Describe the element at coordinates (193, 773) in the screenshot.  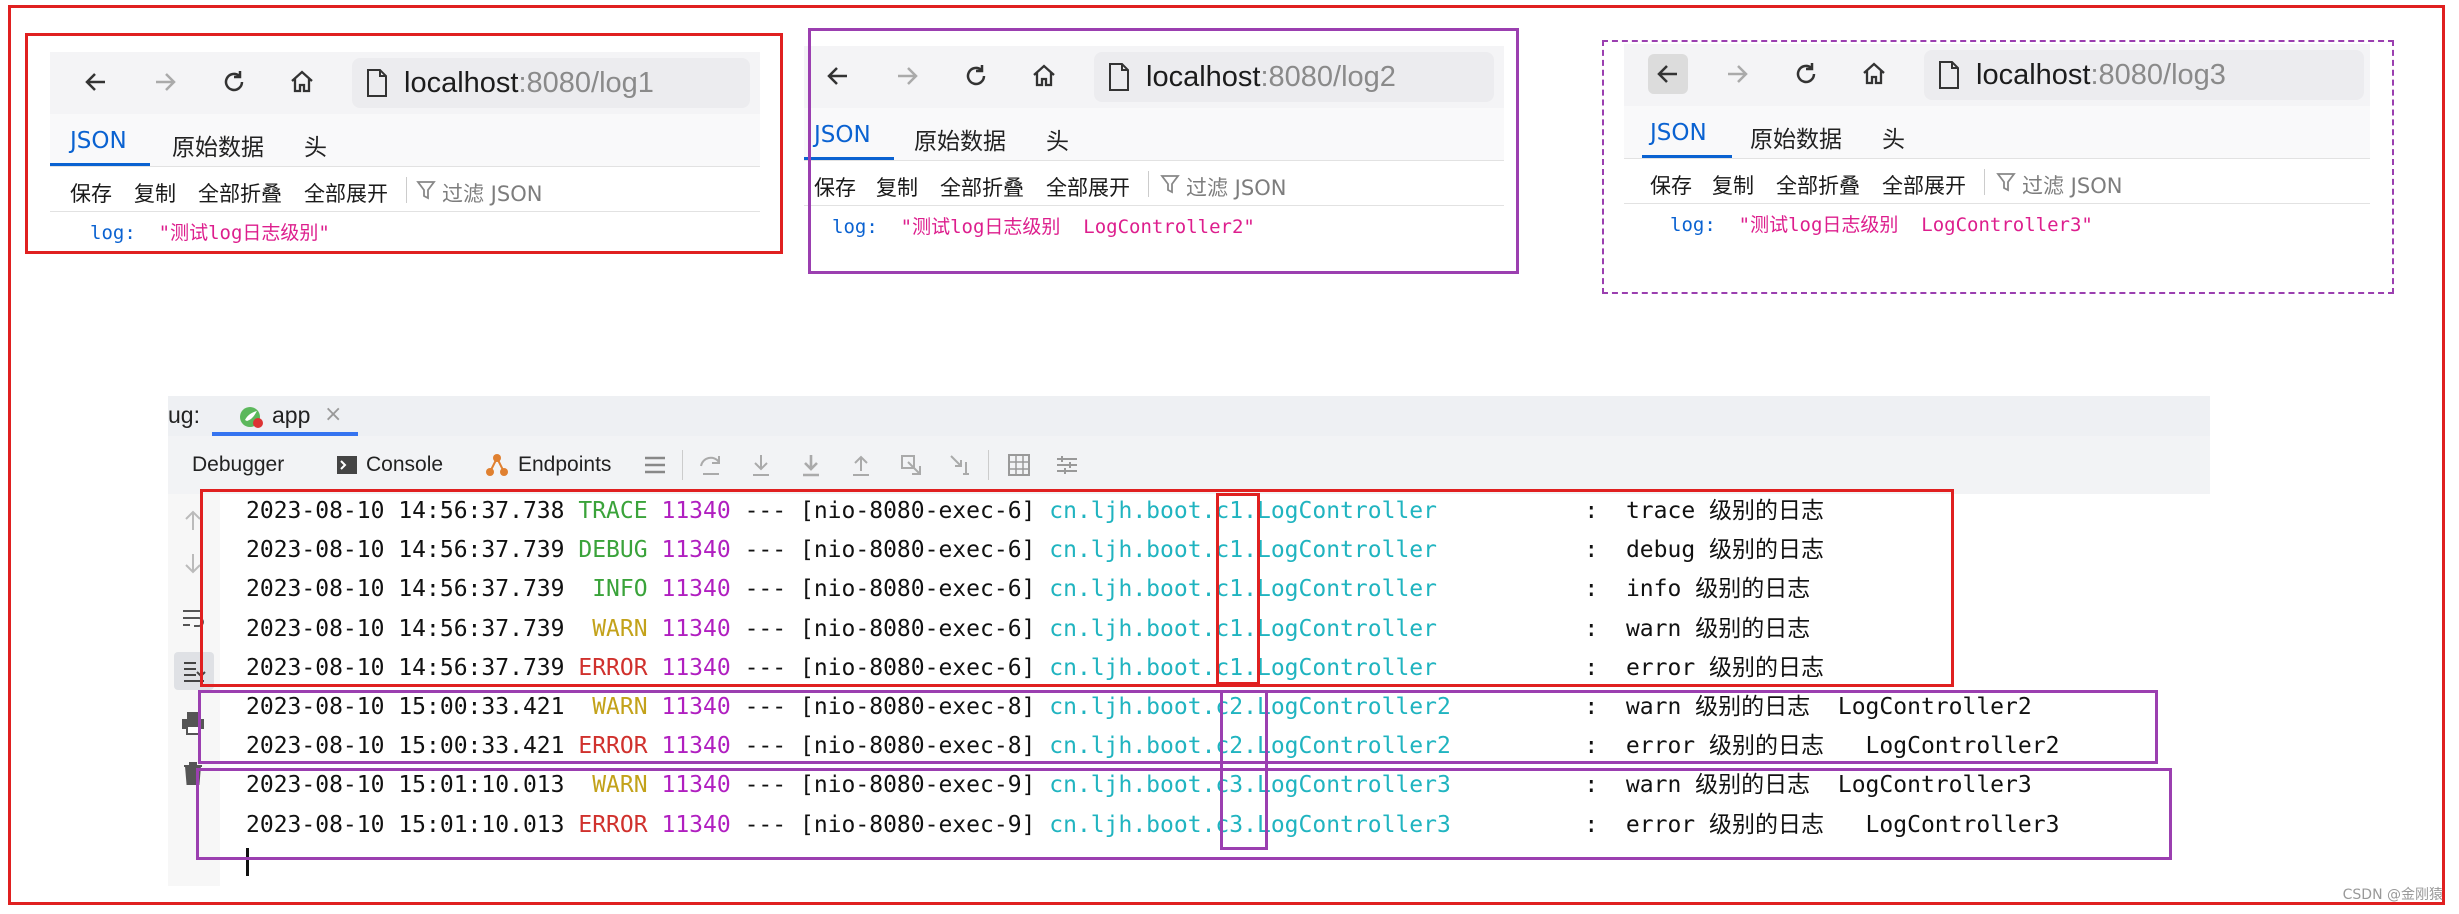
I see `trash-icon` at that location.